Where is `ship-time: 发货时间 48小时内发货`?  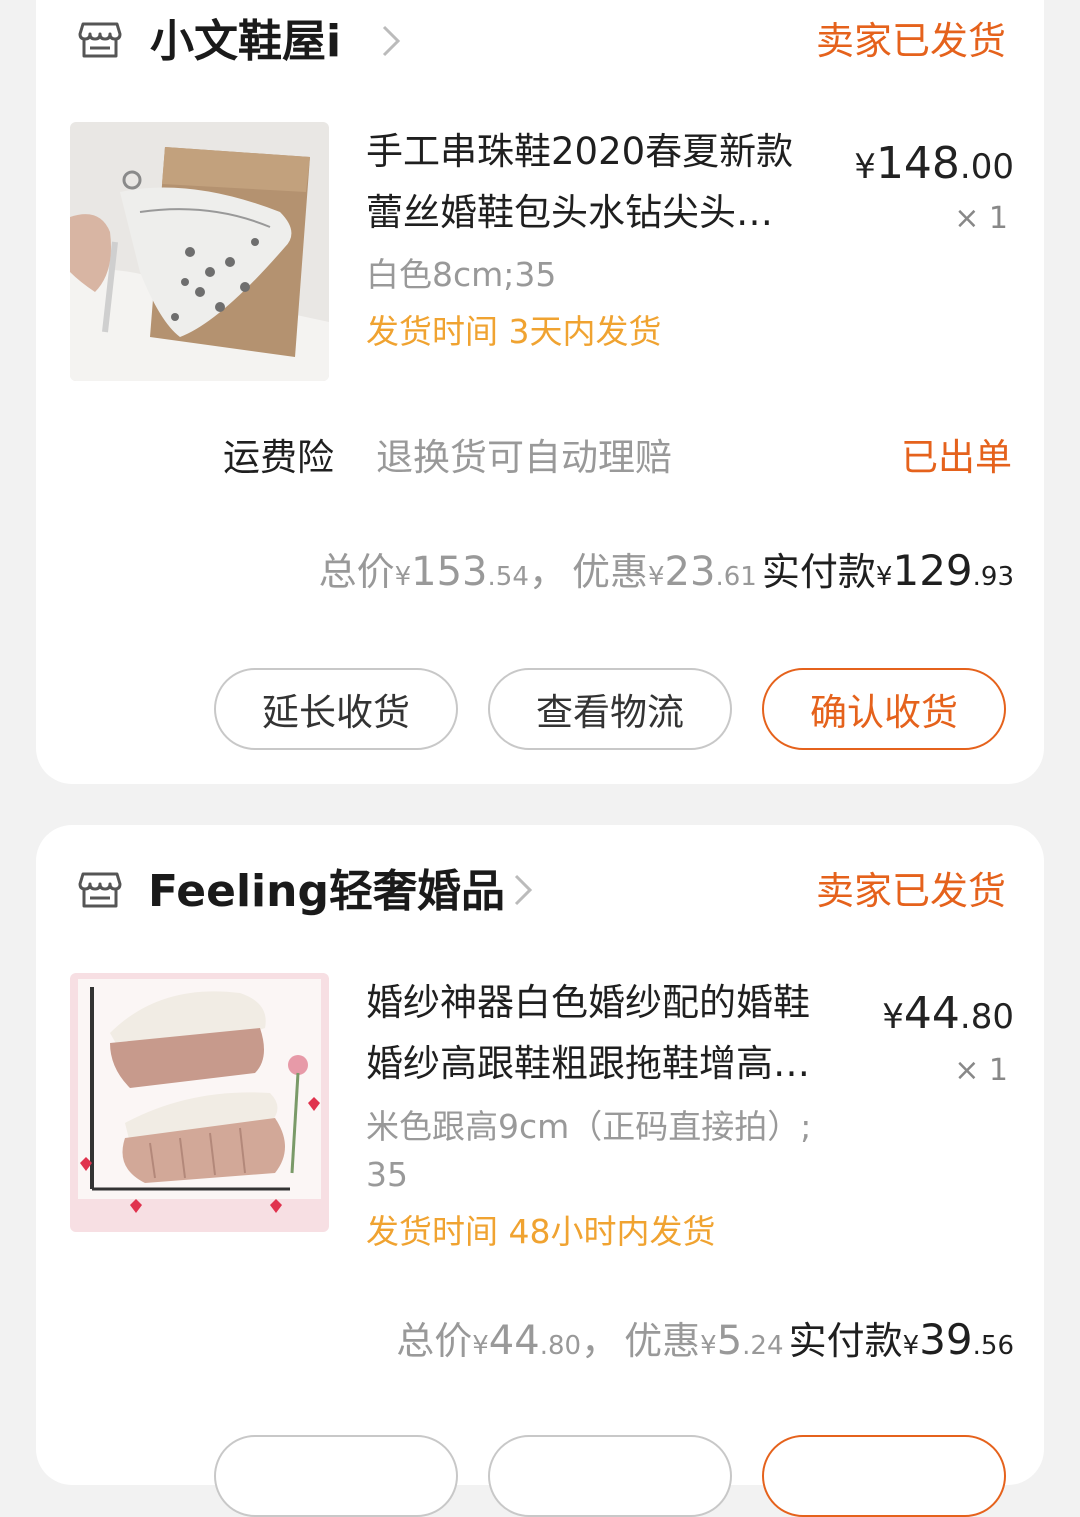
ship-time: 发货时间 48小时内发货 is located at coordinates (541, 1231).